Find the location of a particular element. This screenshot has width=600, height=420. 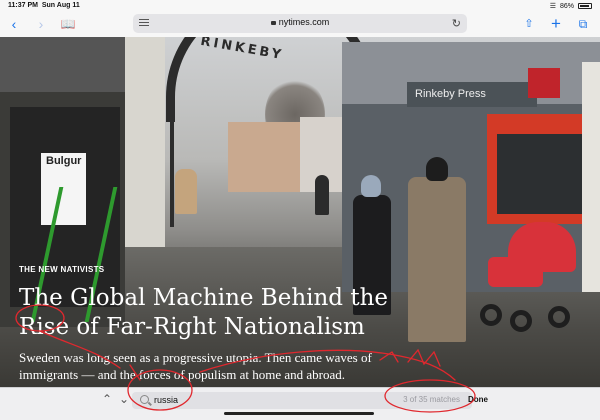

done-button: Done is located at coordinates (478, 399).